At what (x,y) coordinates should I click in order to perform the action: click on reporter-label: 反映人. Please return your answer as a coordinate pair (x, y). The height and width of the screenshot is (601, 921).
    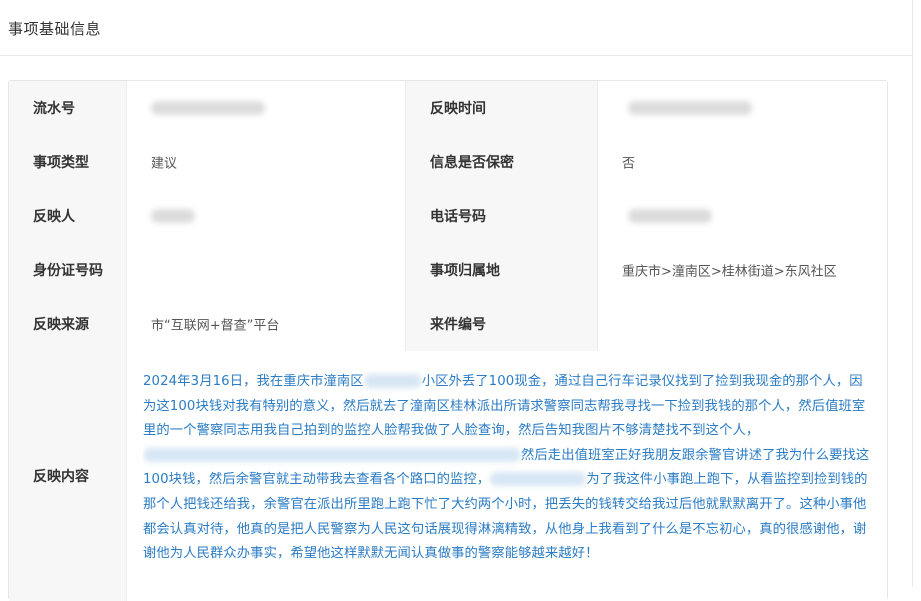
    Looking at the image, I should click on (54, 217).